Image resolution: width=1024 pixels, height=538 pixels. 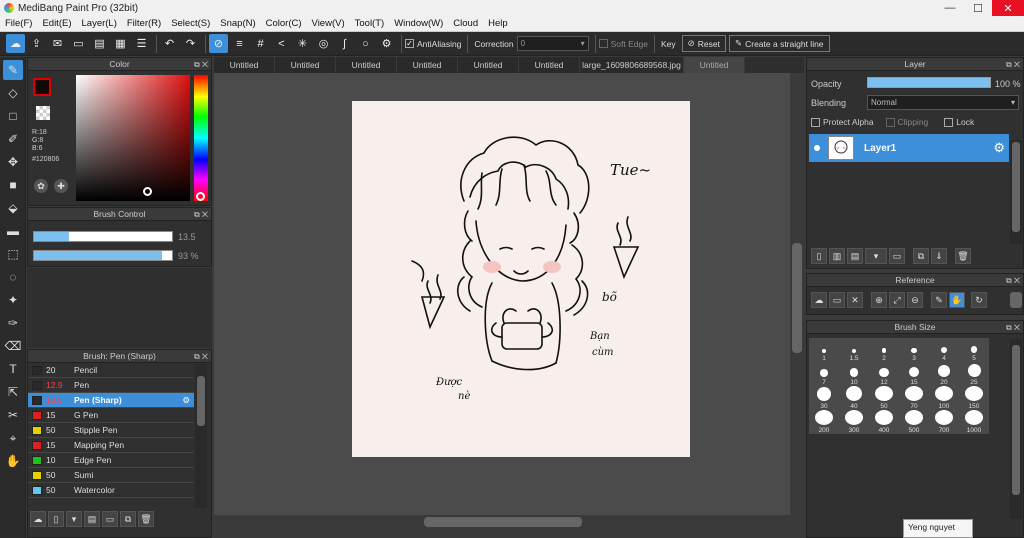 I want to click on hand-tool-icon: ✋, so click(x=13, y=461).